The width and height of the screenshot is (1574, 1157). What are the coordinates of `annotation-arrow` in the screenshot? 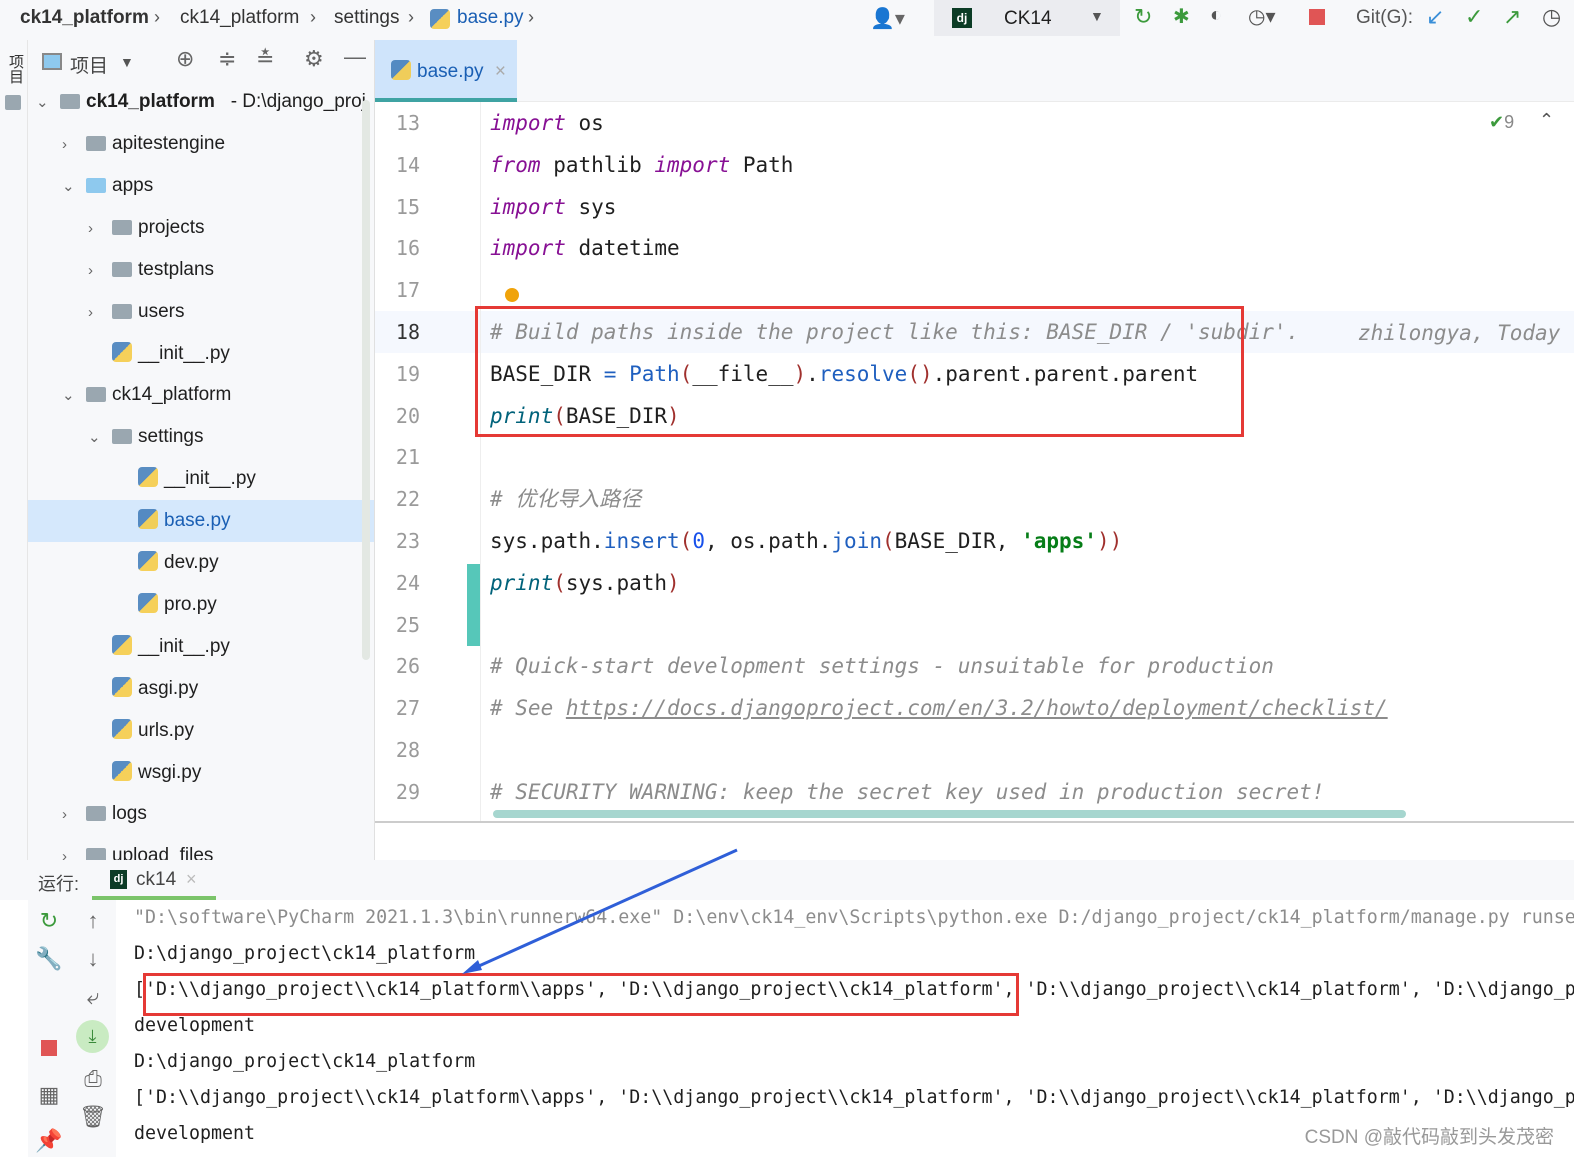 It's located at (600, 911).